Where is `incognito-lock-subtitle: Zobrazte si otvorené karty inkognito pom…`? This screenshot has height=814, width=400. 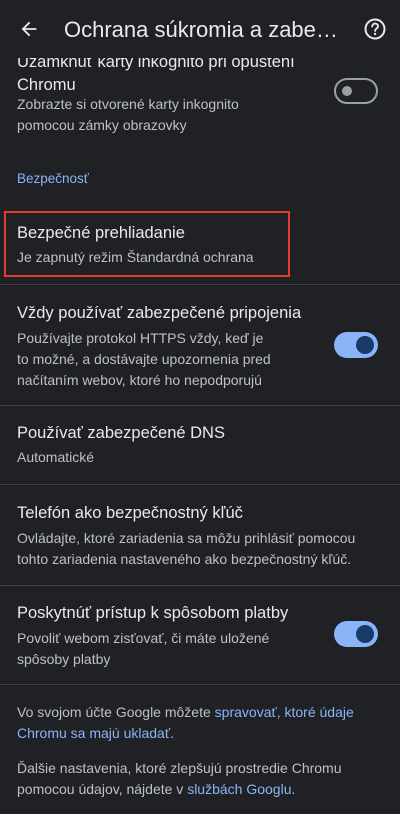
incognito-lock-subtitle: Zobrazte si otvorené karty inkognito pom… is located at coordinates (128, 114).